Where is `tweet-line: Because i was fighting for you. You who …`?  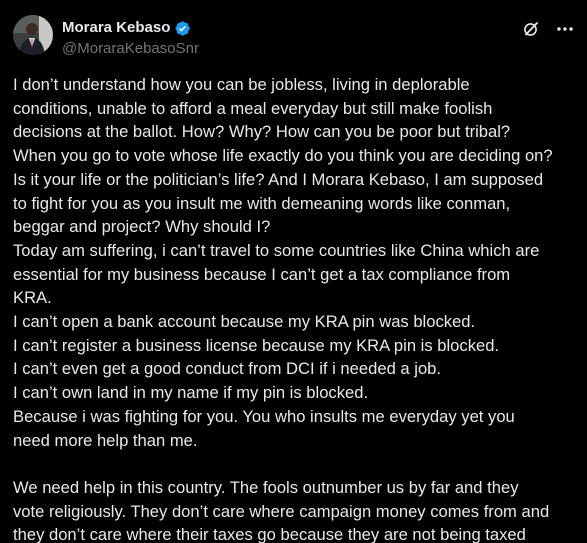
tweet-line: Because i was fighting for you. You who … is located at coordinates (264, 416).